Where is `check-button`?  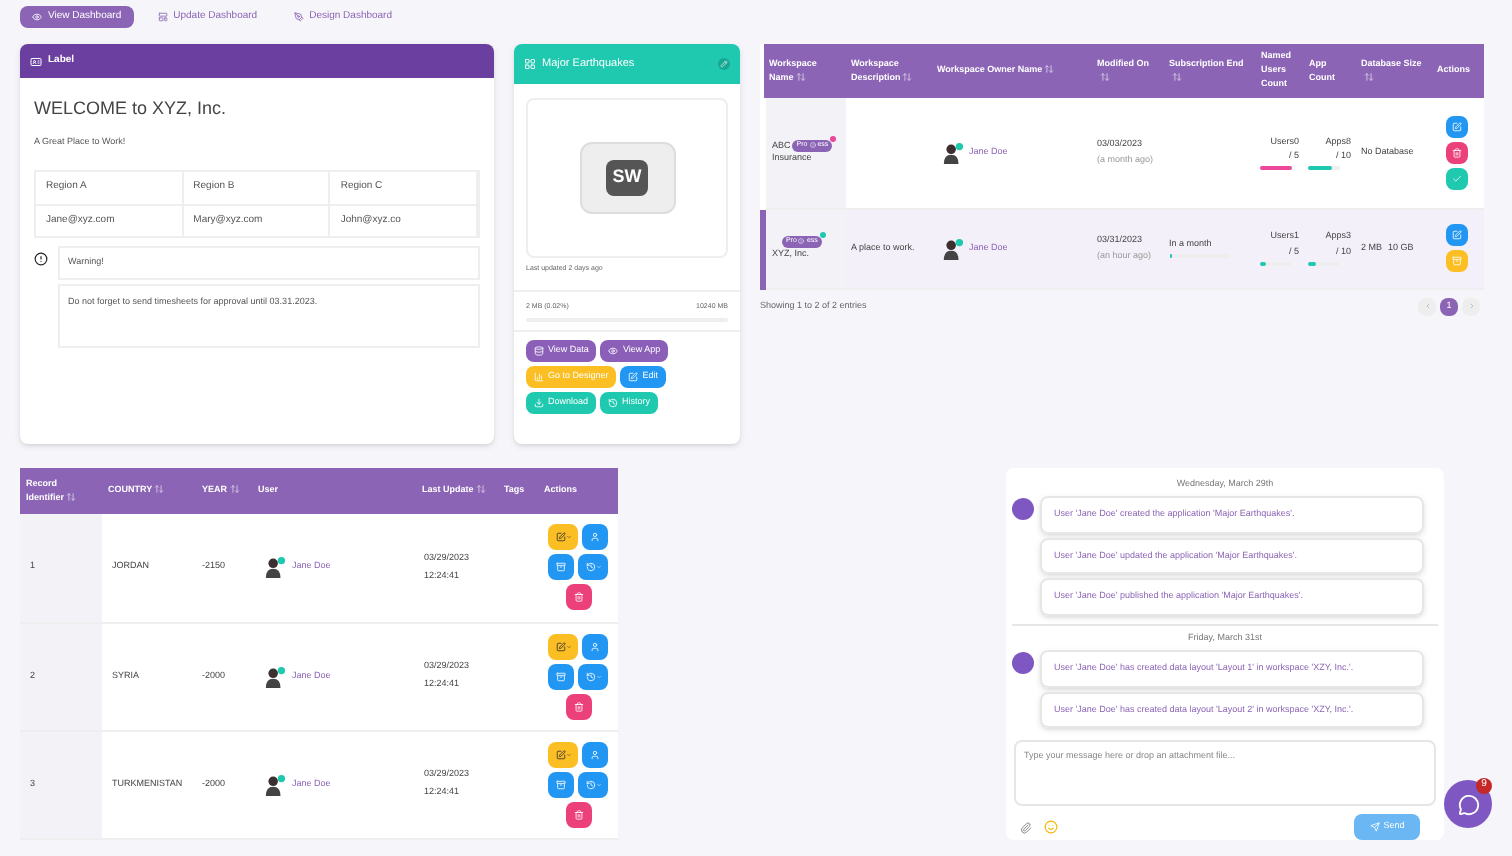 check-button is located at coordinates (1457, 178).